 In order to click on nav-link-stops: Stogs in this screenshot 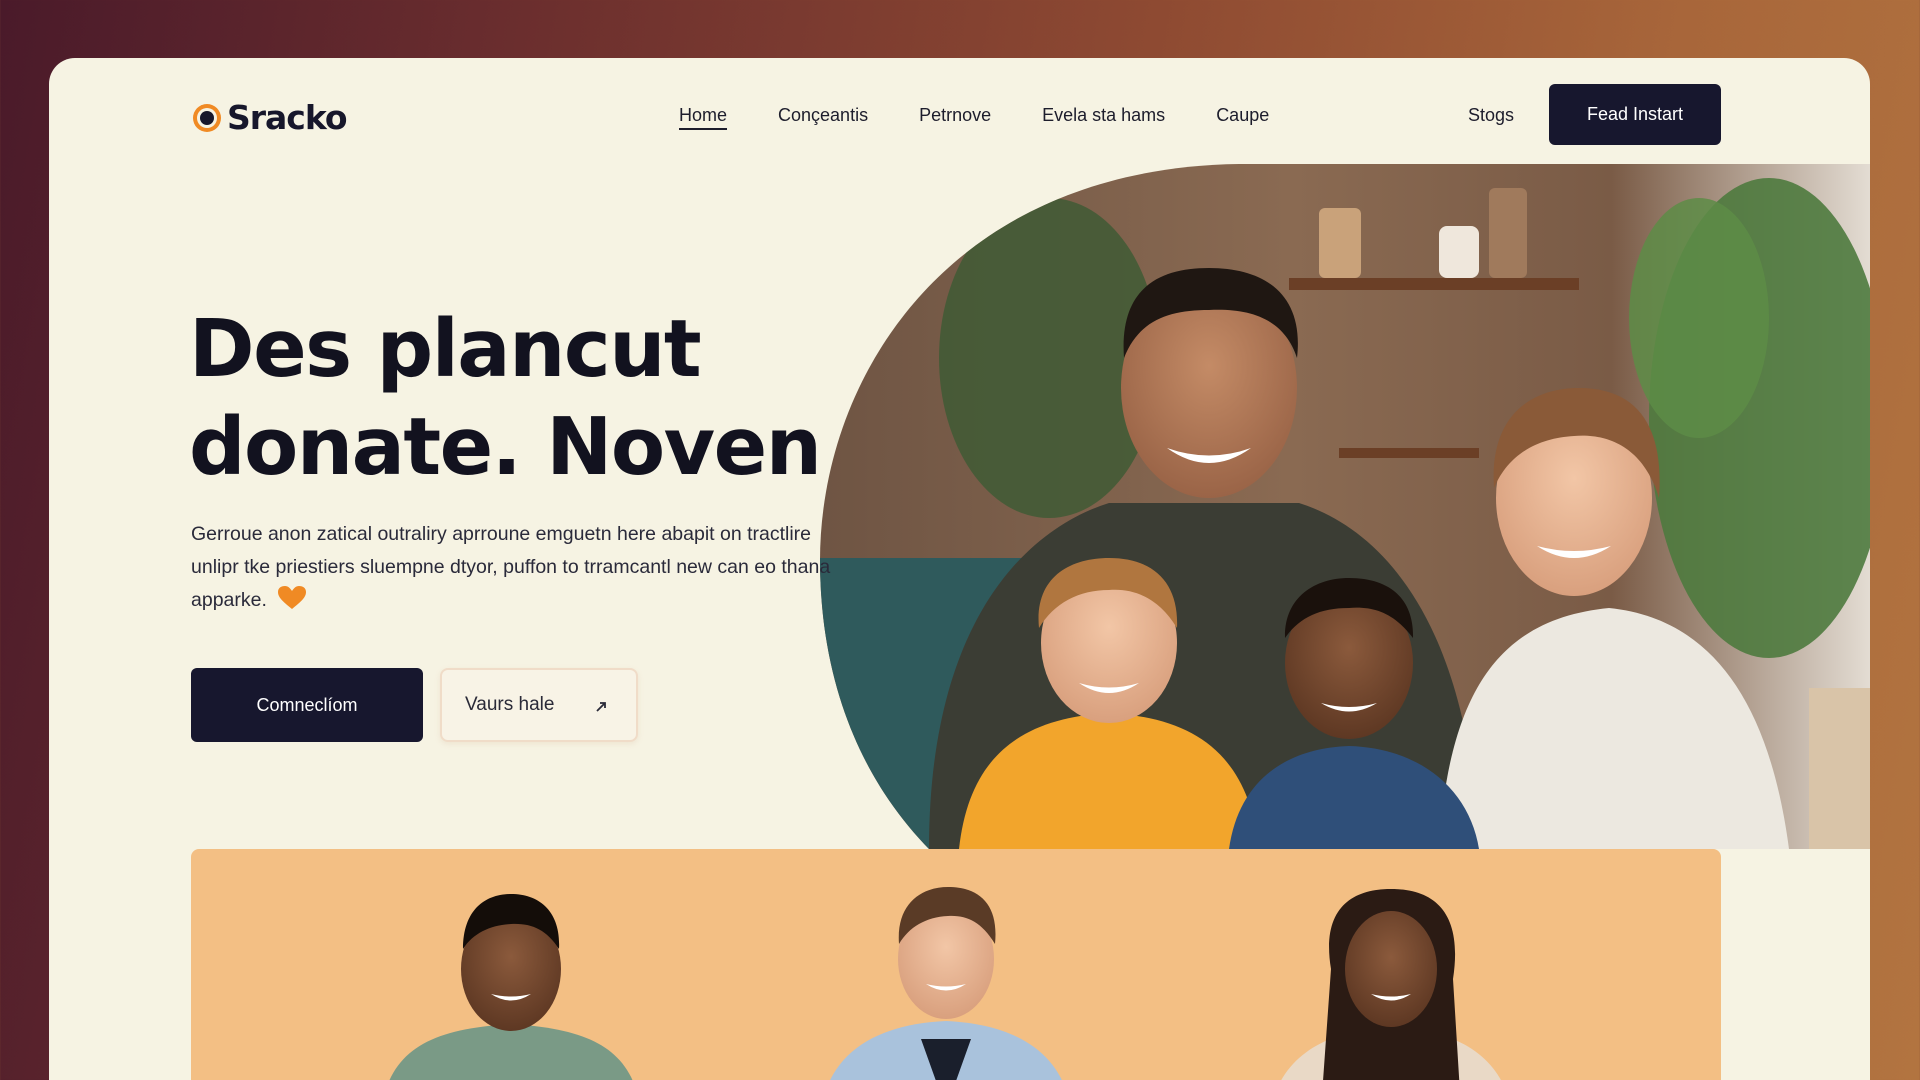, I will do `click(1491, 115)`.